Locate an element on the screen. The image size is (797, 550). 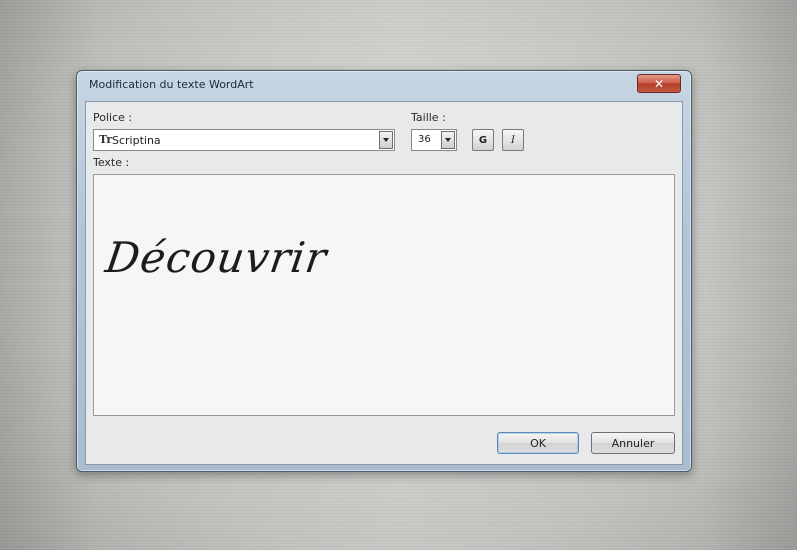
cancel-button: Annuler is located at coordinates (633, 443).